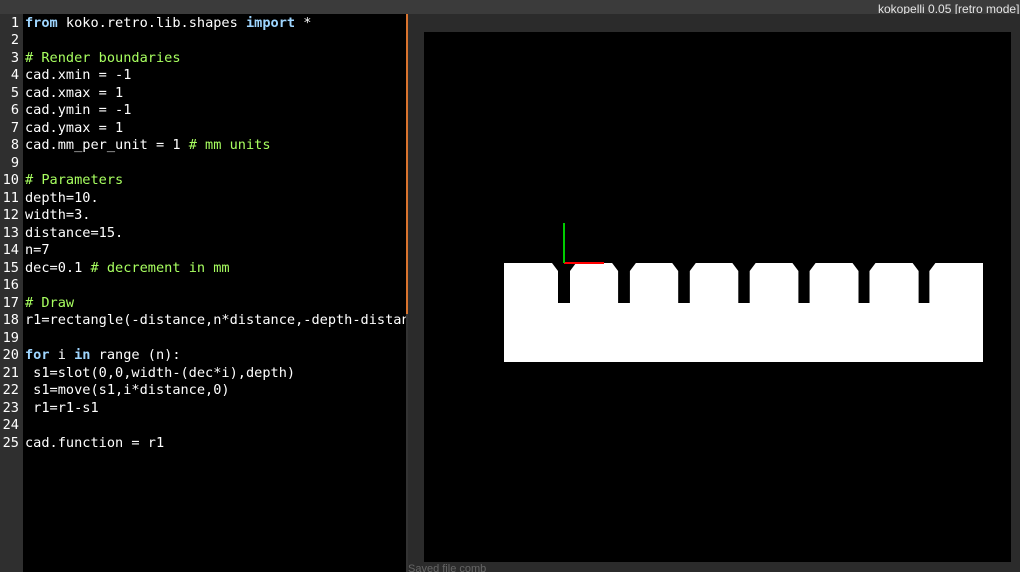  I want to click on line-number: 12, so click(10, 215).